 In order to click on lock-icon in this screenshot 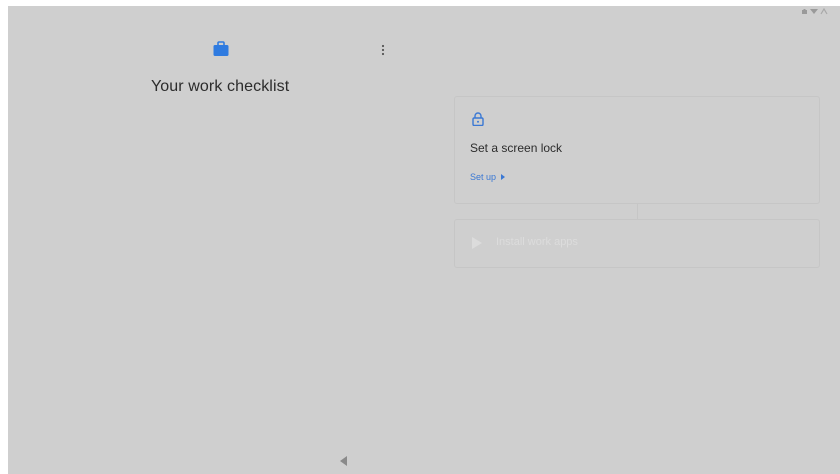, I will do `click(478, 119)`.